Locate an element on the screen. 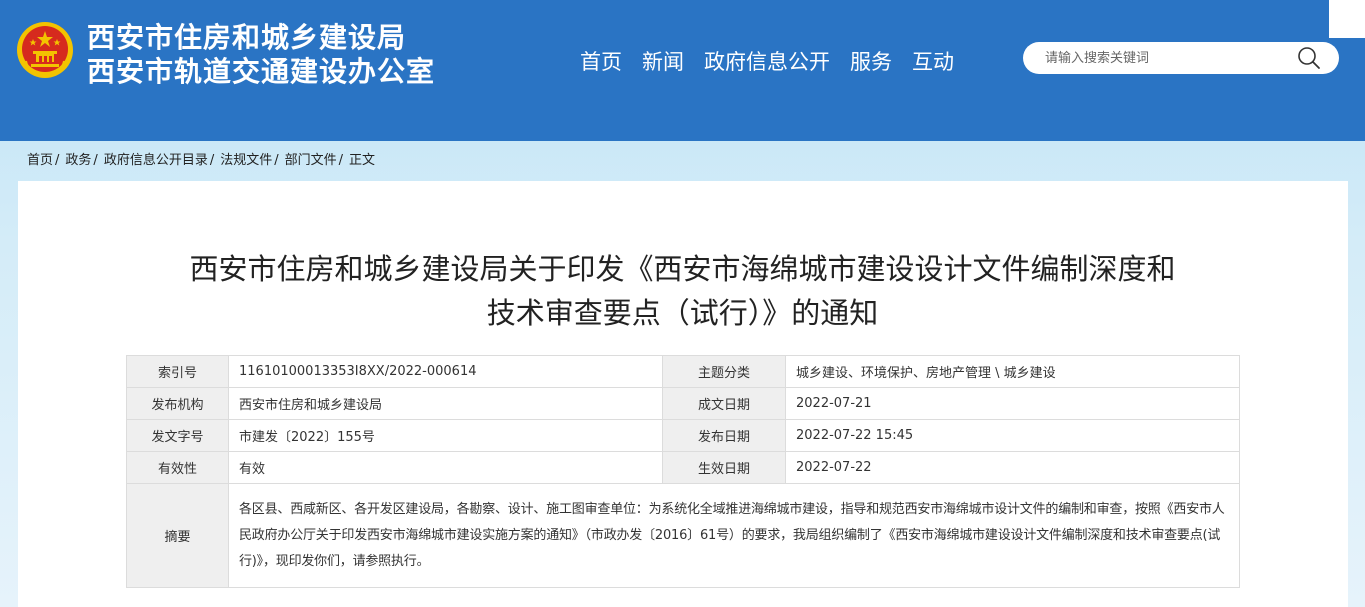 The width and height of the screenshot is (1365, 607). breadcrumb-regulations: 法规文件 is located at coordinates (246, 161).